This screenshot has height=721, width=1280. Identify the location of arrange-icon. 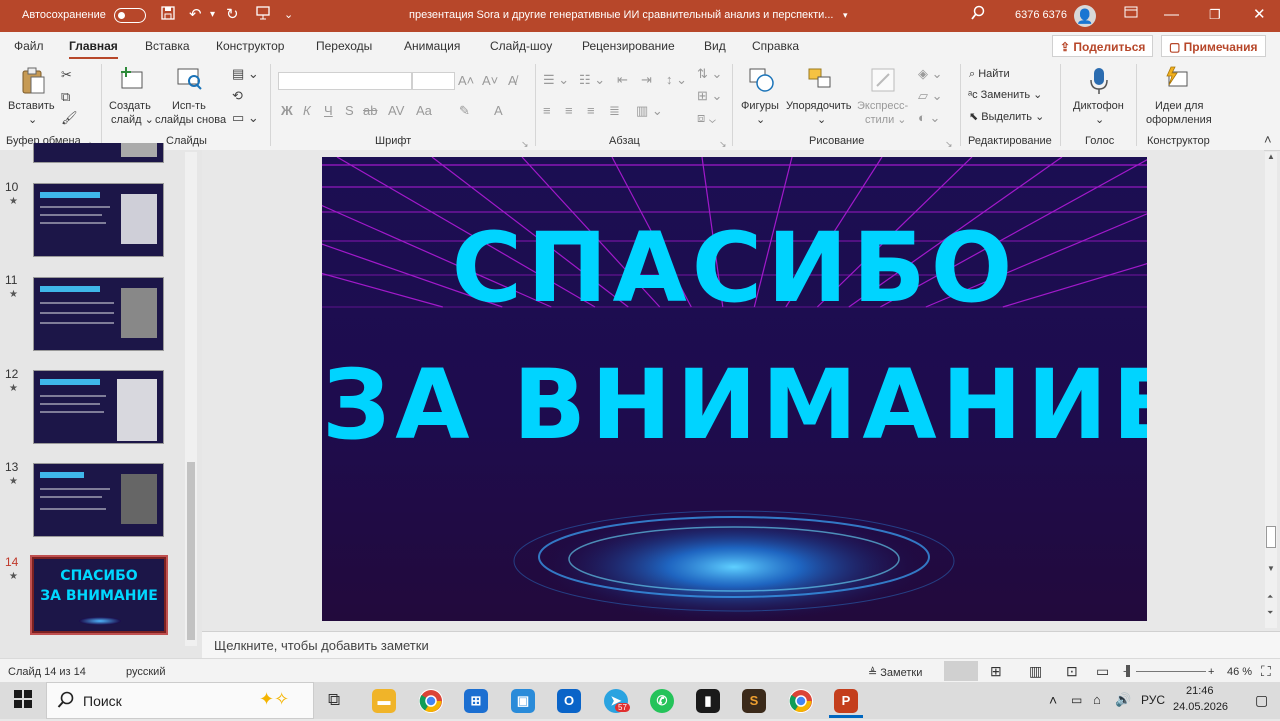
(821, 83).